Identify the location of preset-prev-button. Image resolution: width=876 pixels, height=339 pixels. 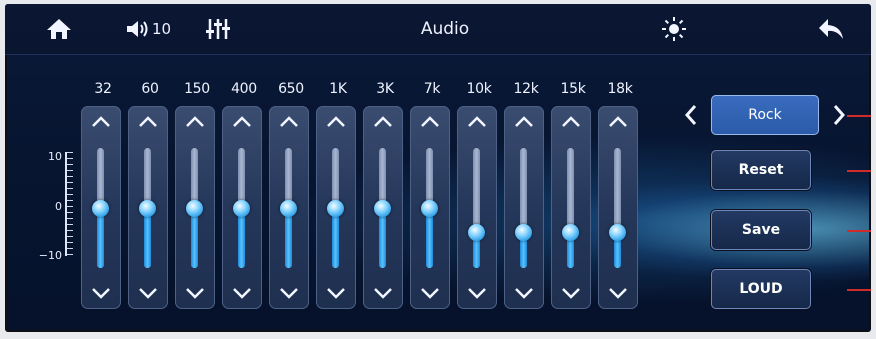
(691, 115).